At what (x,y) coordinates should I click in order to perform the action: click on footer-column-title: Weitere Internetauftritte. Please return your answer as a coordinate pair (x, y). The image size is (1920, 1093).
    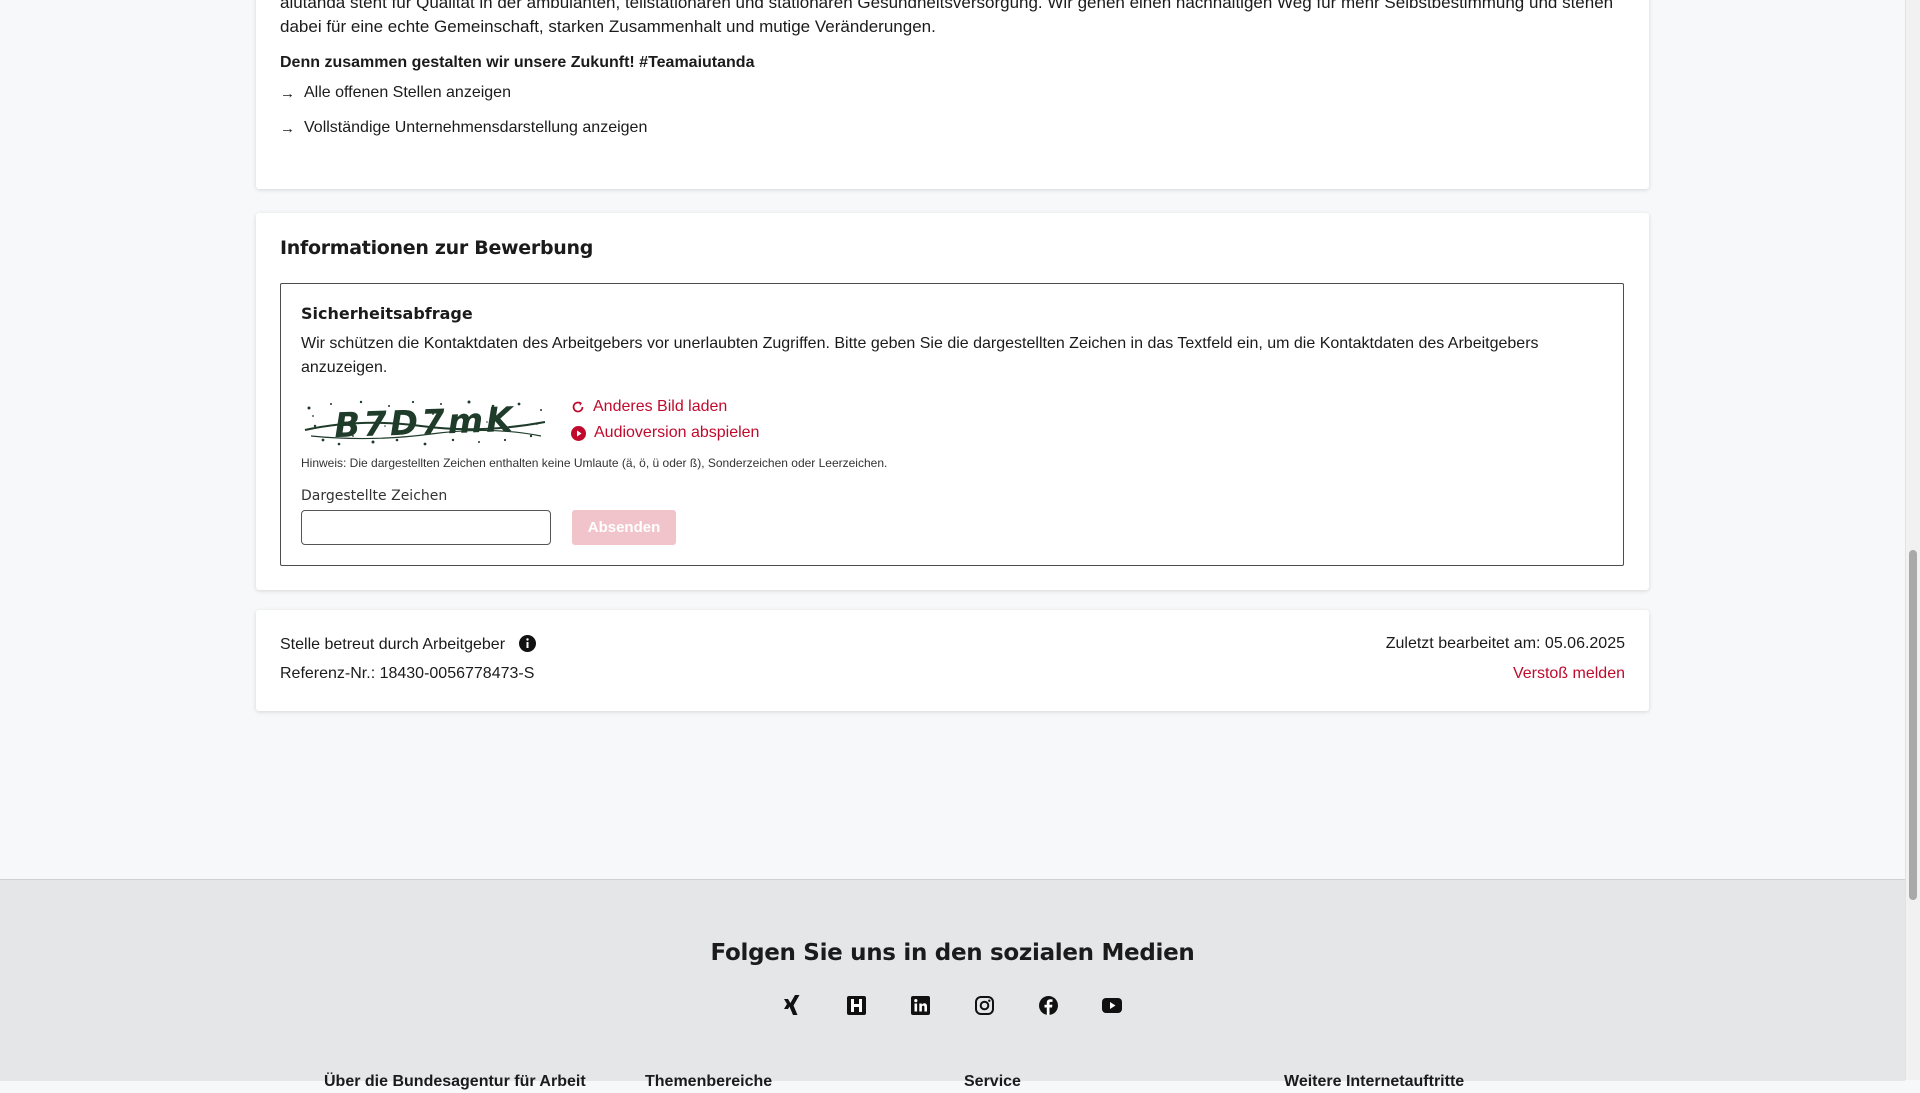
    Looking at the image, I should click on (1374, 1081).